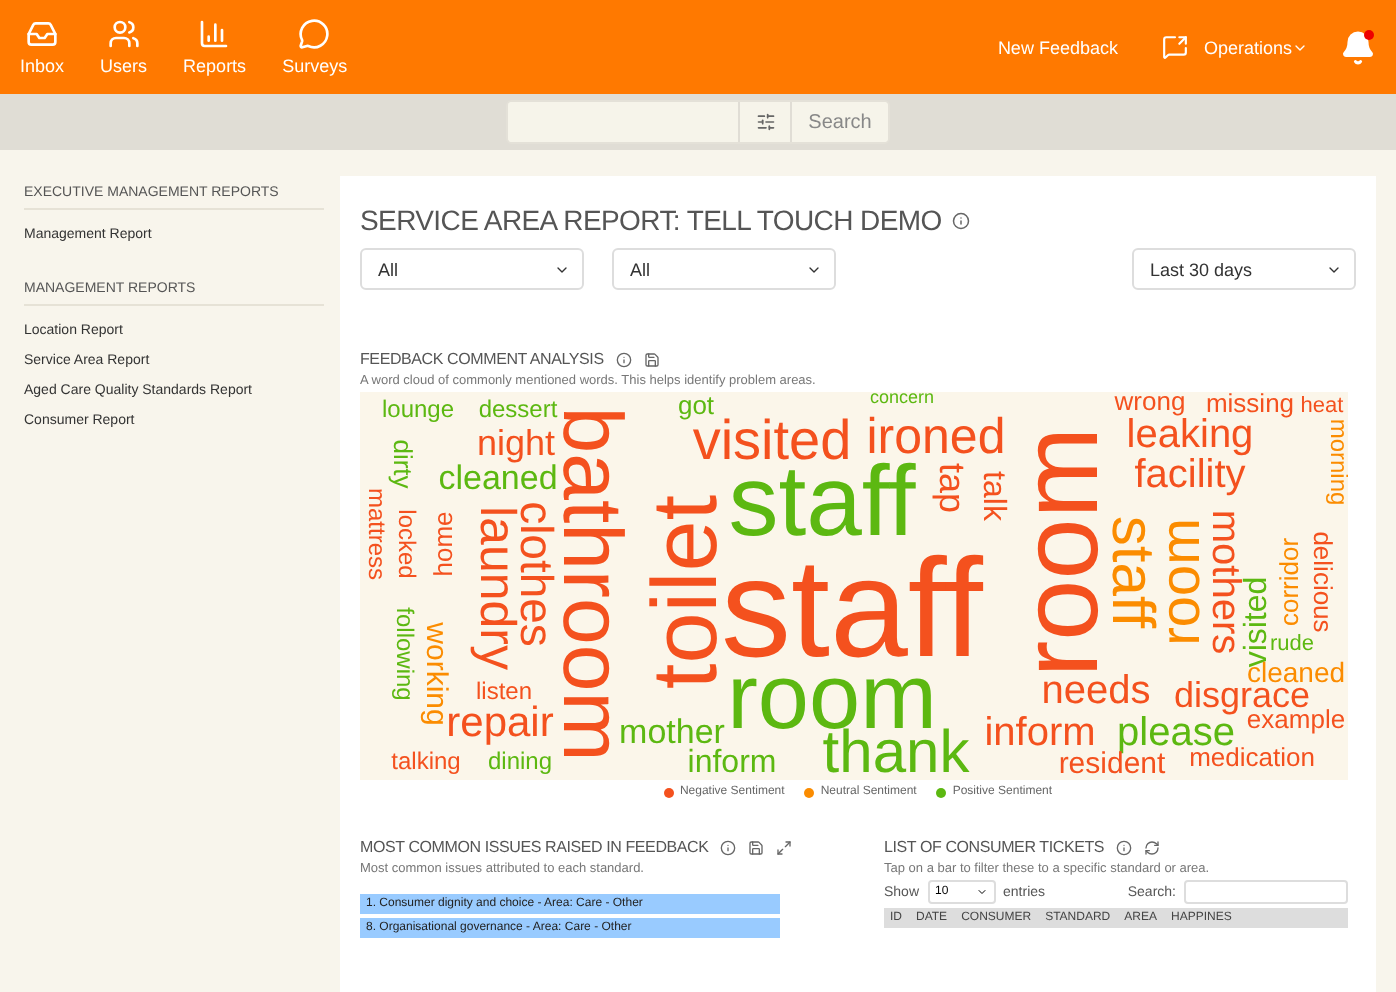  Describe the element at coordinates (981, 892) in the screenshot. I see `caret-icon` at that location.